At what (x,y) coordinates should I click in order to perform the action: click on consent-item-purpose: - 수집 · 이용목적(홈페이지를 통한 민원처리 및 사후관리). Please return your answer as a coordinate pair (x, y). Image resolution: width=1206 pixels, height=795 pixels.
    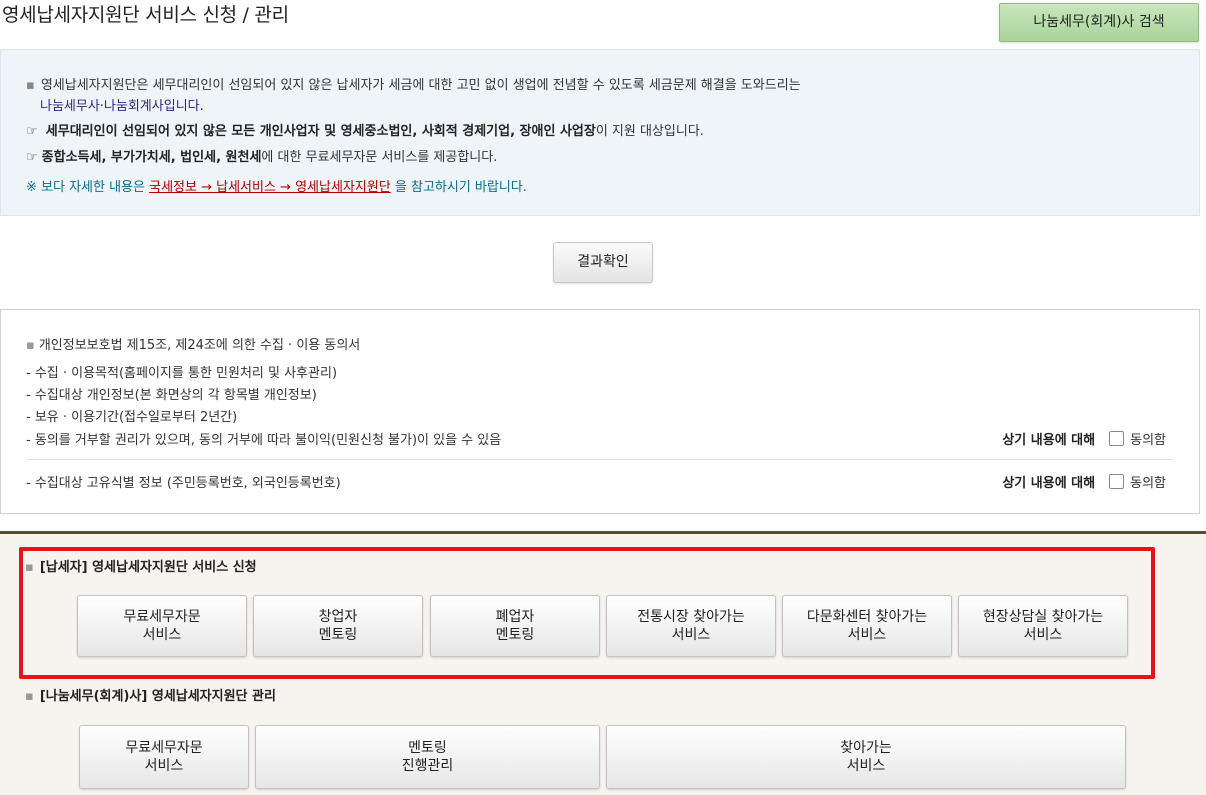
    Looking at the image, I should click on (182, 373).